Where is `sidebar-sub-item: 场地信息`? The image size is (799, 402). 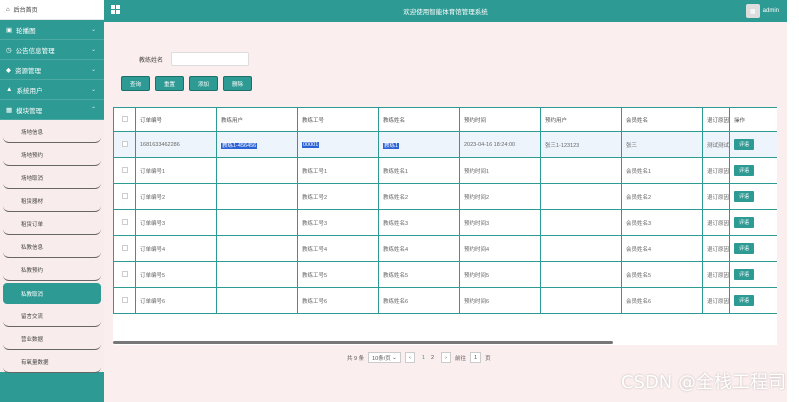 sidebar-sub-item: 场地信息 is located at coordinates (52, 132).